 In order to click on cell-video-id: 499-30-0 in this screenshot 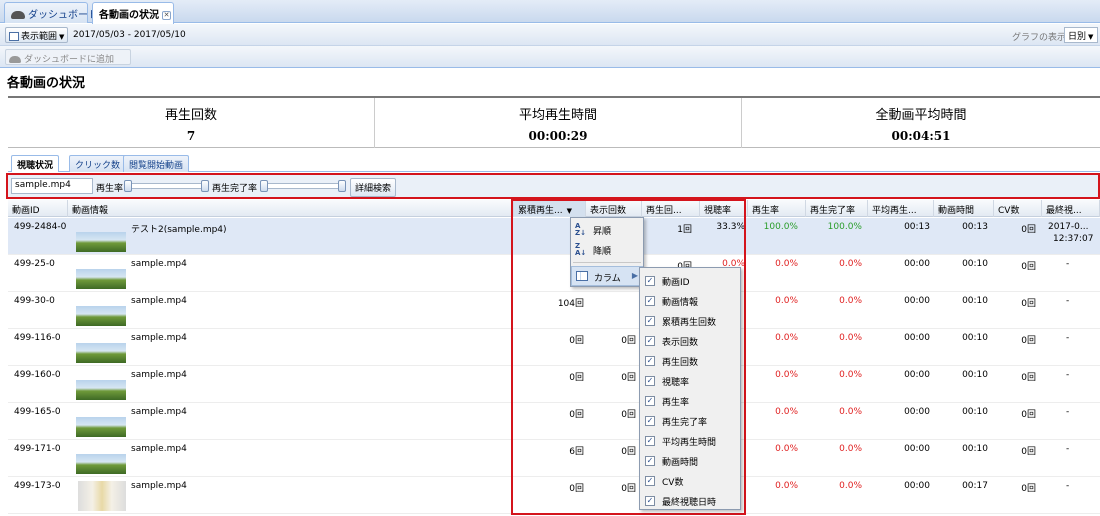, I will do `click(34, 301)`.